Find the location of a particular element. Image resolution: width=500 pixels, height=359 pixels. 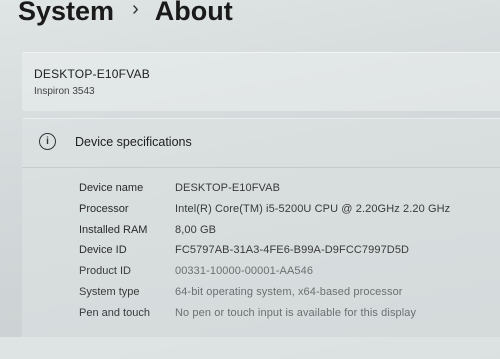

spec-label: Device ID is located at coordinates (103, 250).